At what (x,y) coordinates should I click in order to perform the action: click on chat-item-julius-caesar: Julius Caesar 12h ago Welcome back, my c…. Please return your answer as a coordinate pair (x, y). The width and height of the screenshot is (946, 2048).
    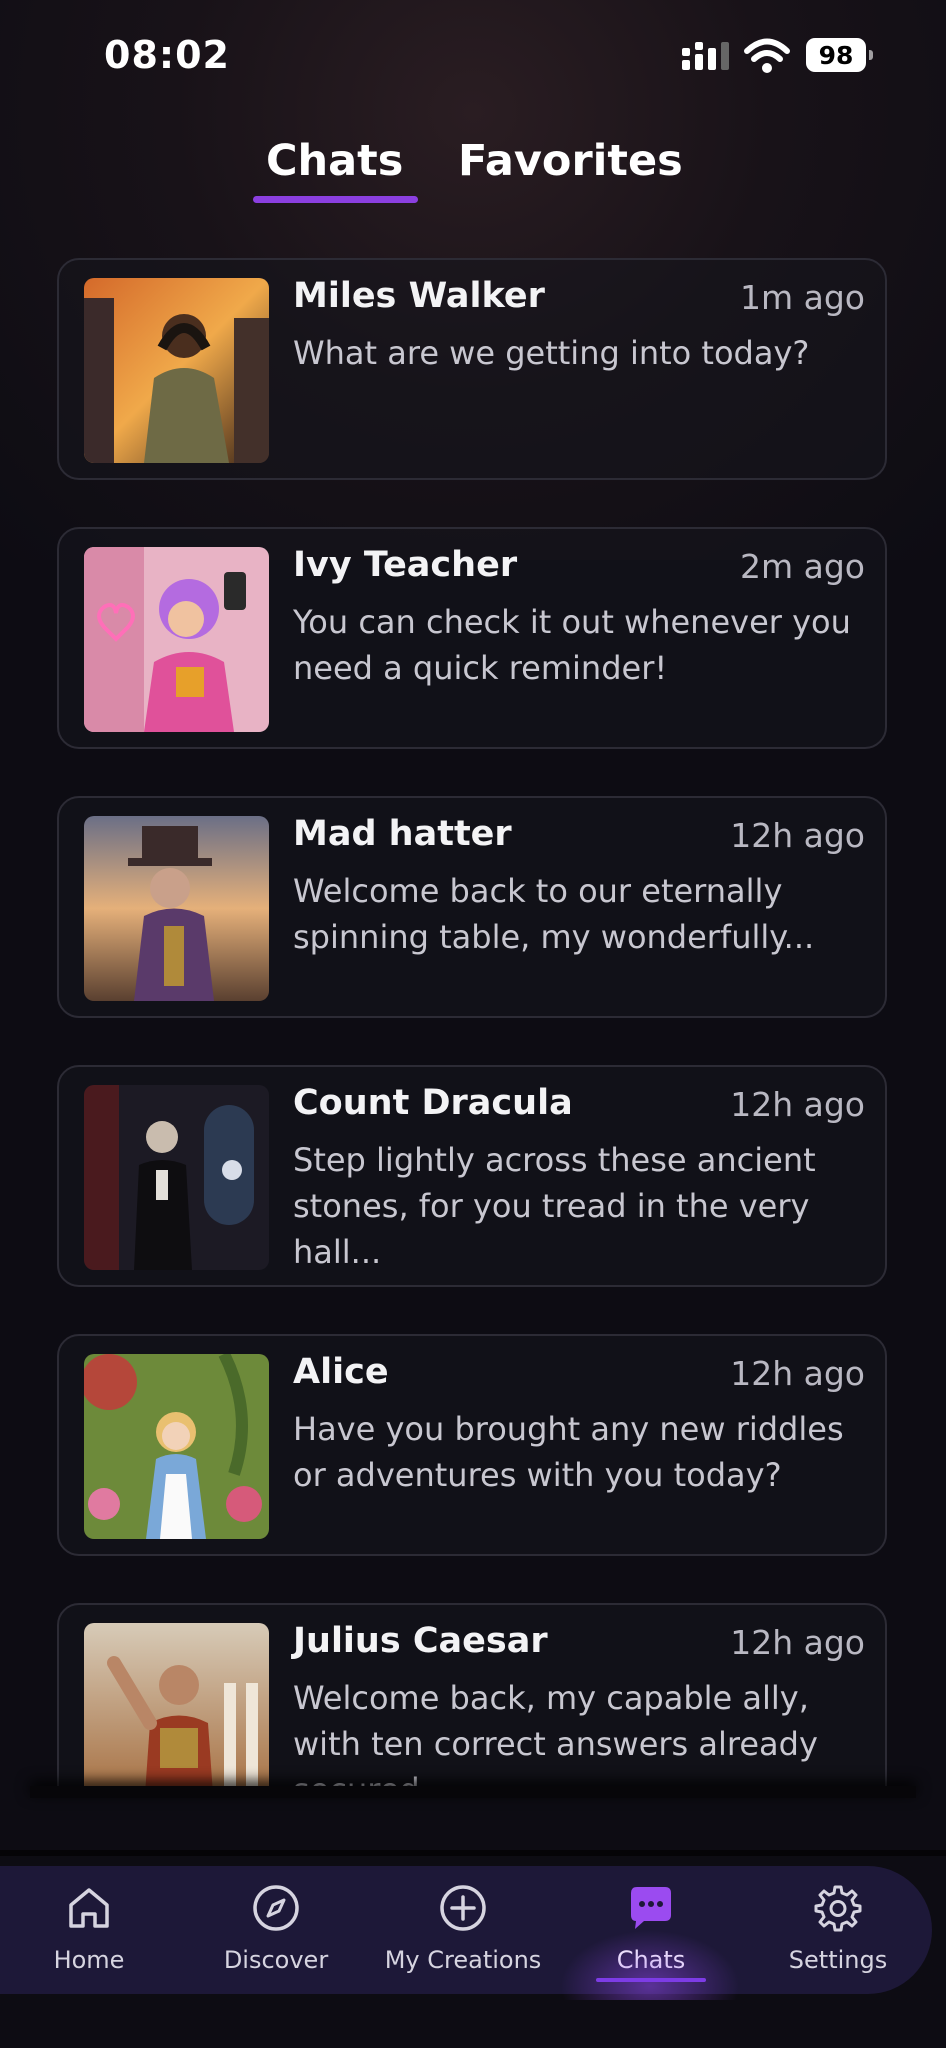
    Looking at the image, I should click on (472, 1700).